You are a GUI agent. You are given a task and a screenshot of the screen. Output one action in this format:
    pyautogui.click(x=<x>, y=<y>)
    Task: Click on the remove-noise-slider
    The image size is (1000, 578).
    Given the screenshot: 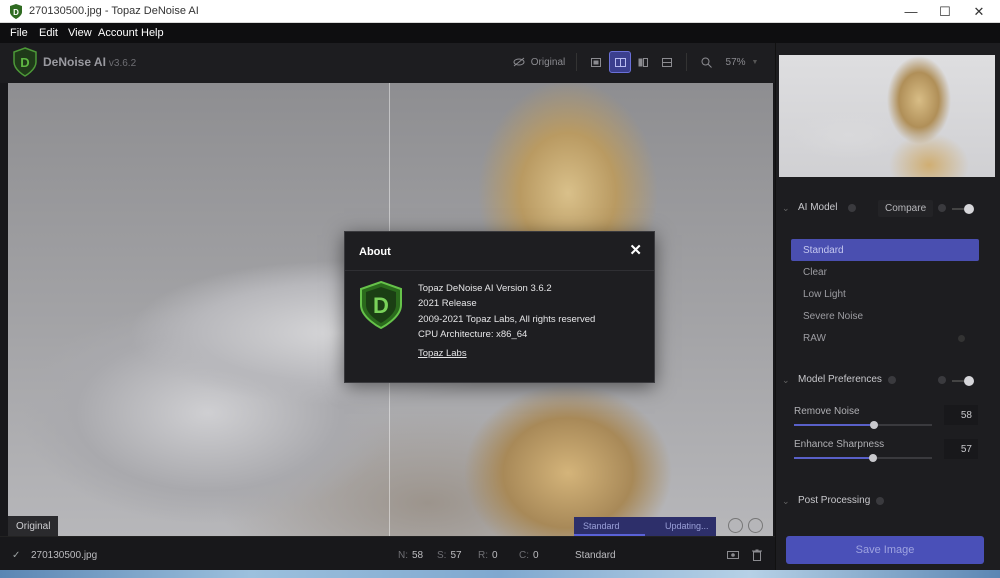 What is the action you would take?
    pyautogui.click(x=863, y=425)
    